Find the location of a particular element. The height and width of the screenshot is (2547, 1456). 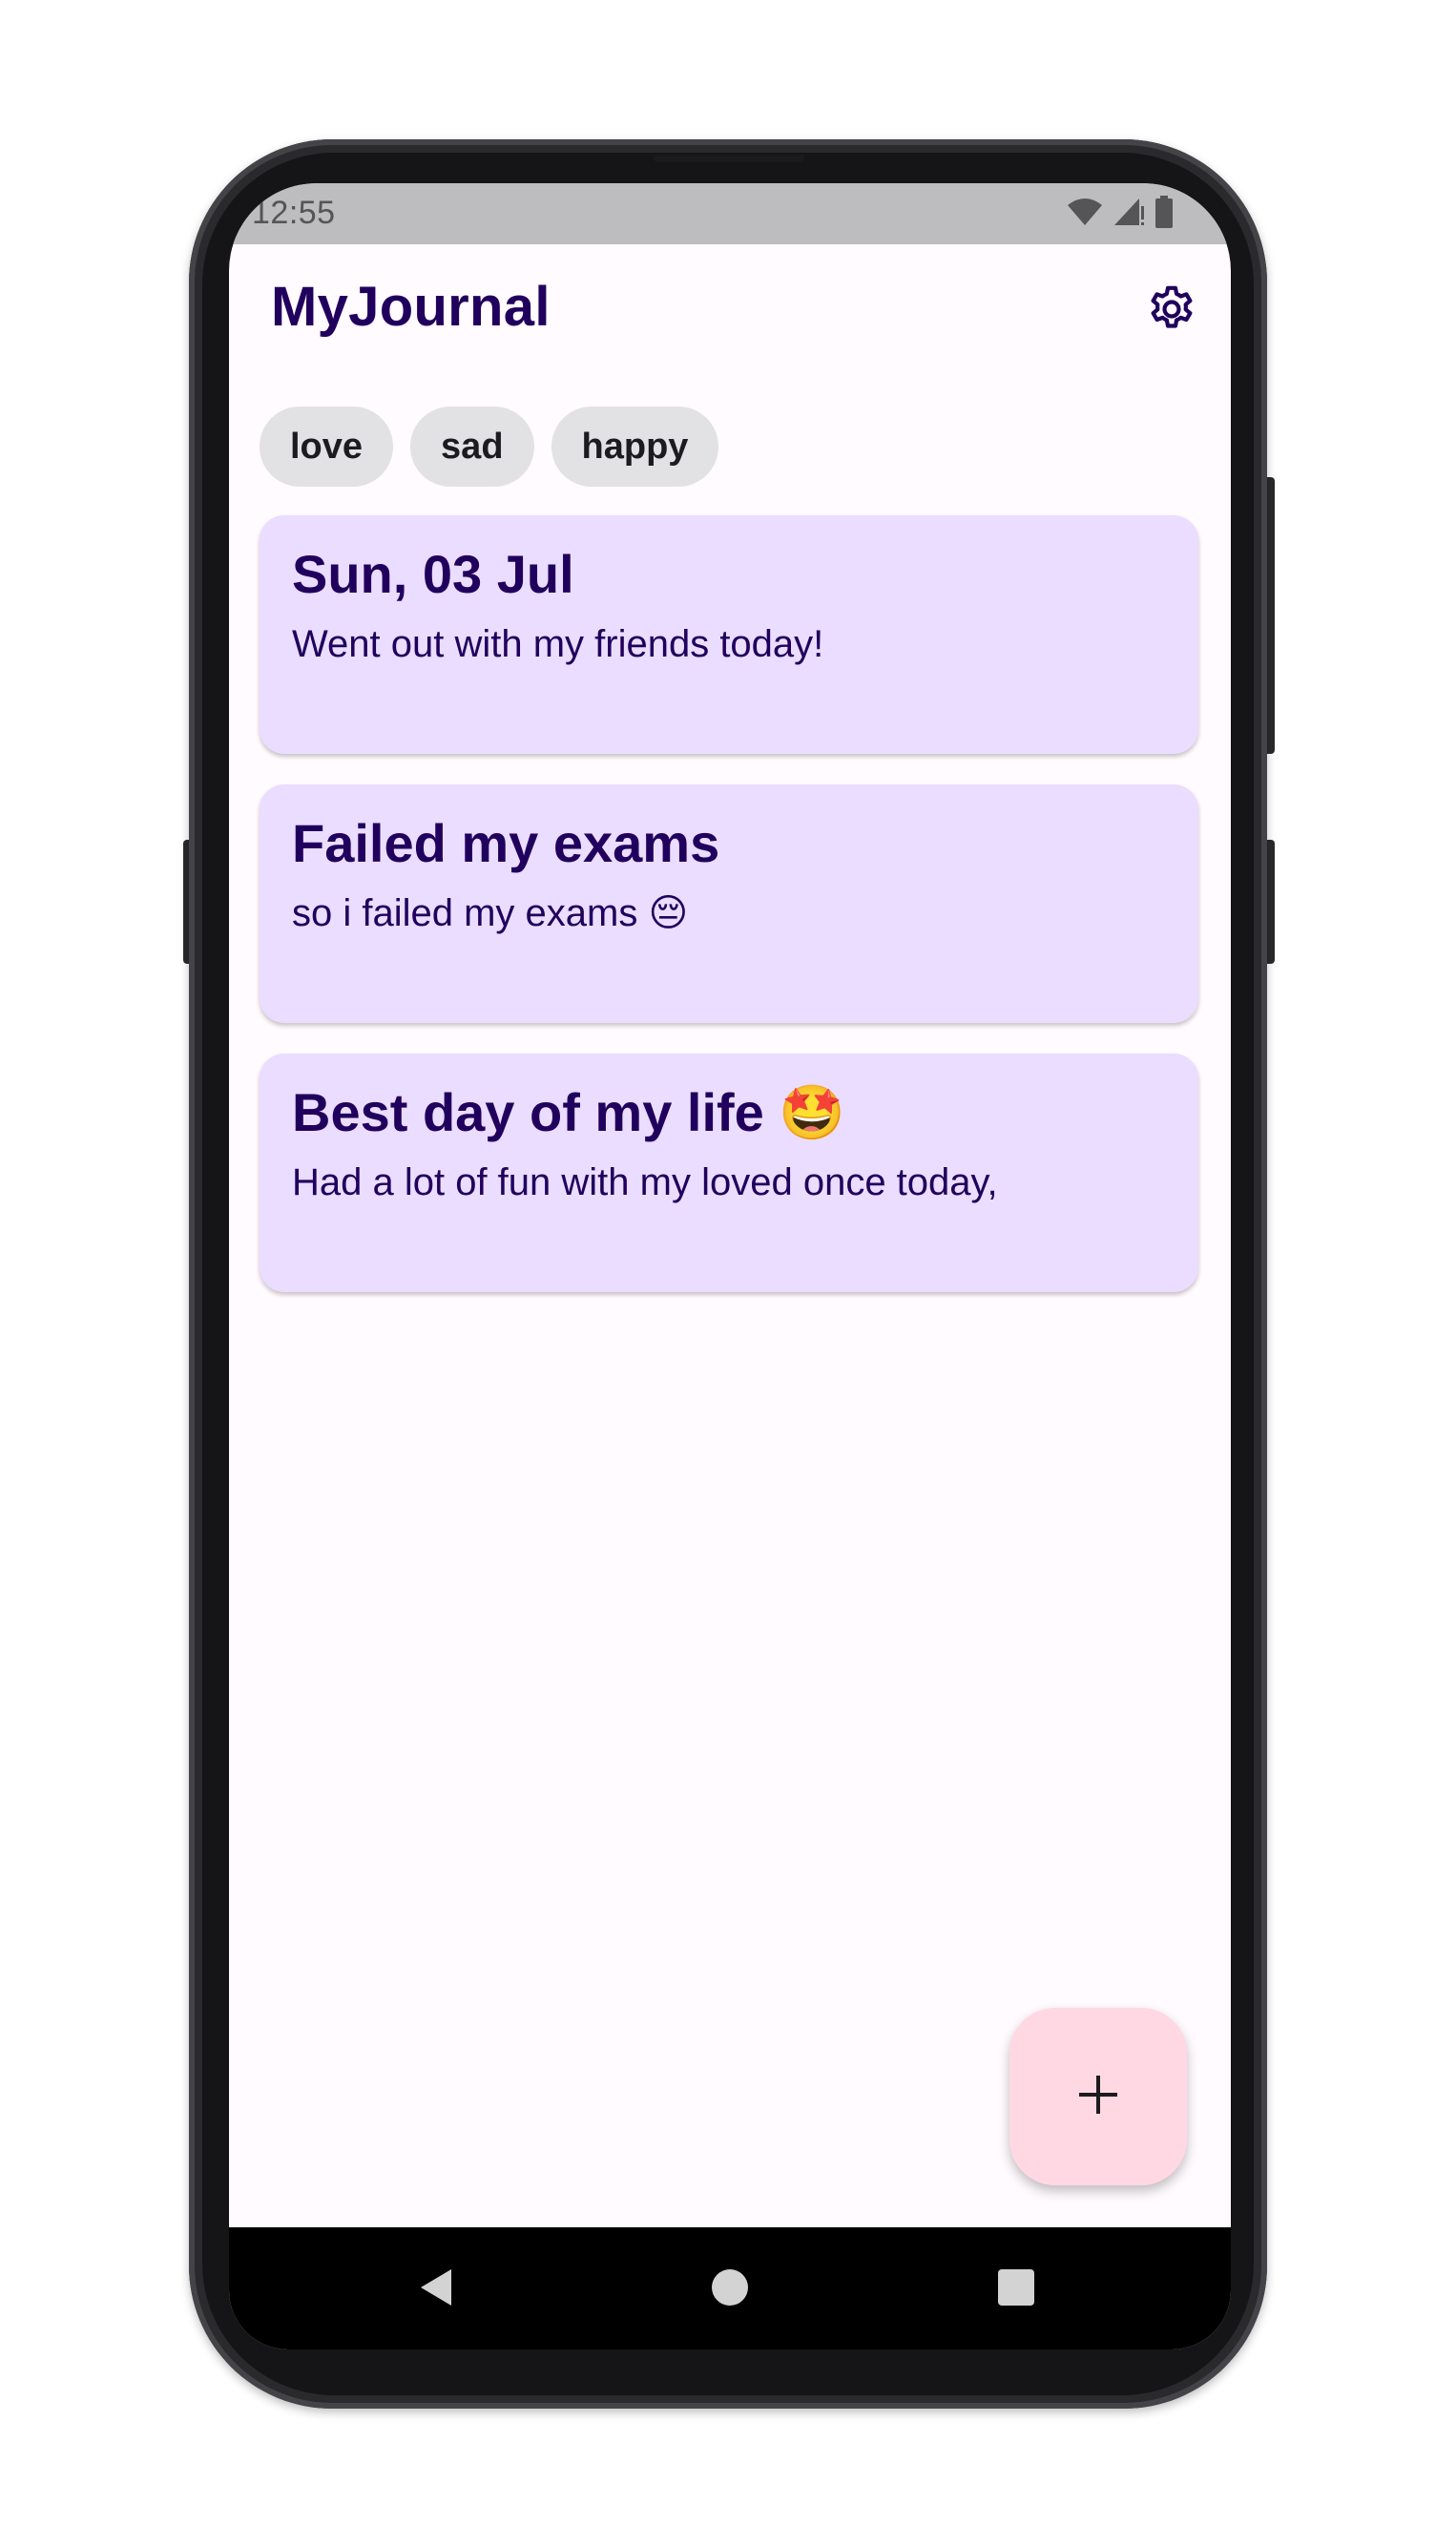

back-icon is located at coordinates (436, 2289).